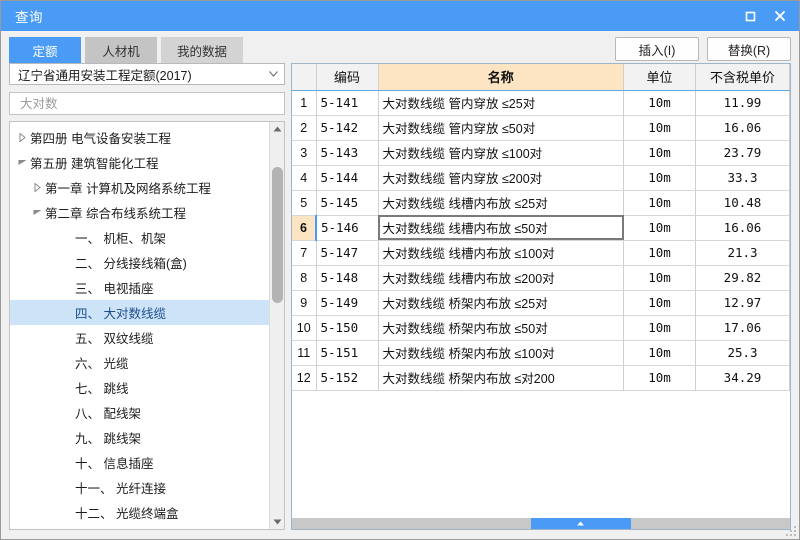 The image size is (800, 540). What do you see at coordinates (501, 203) in the screenshot?
I see `cell-name: 大对数线缆 线槽内布放 ≤25对` at bounding box center [501, 203].